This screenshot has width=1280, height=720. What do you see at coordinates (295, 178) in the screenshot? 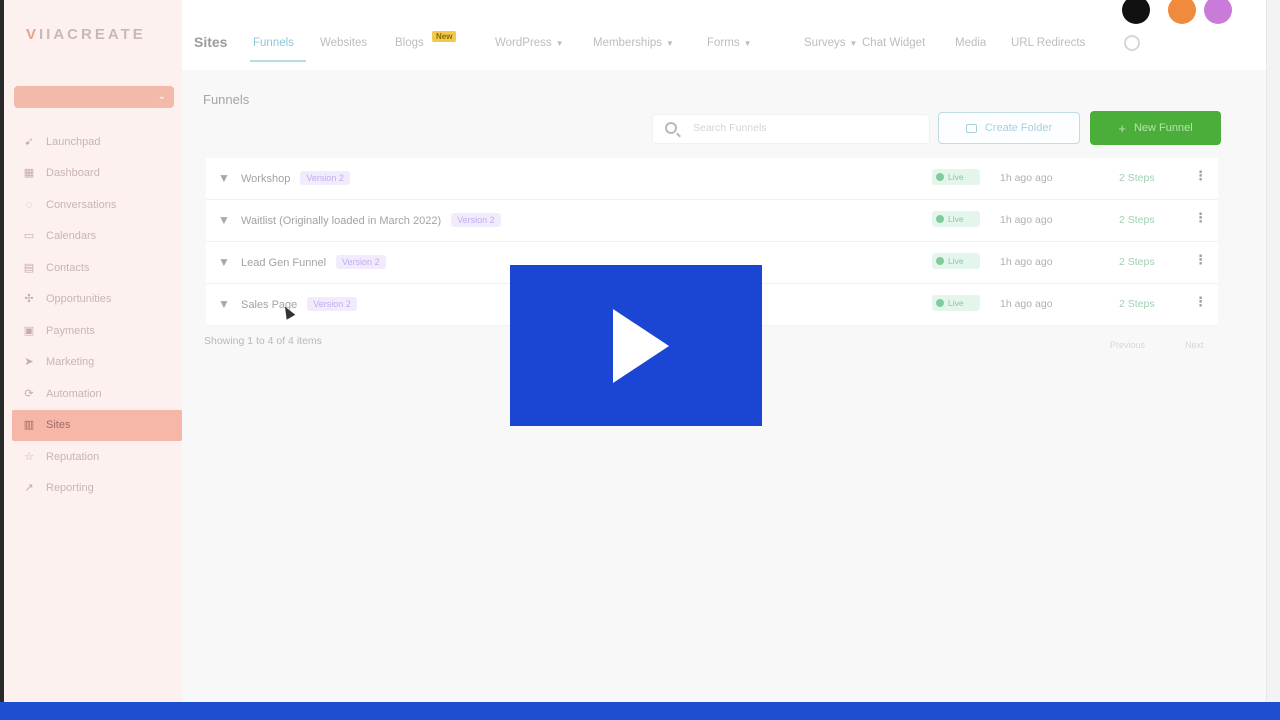
I see `funnel-name-cell: Workshop Version 2` at bounding box center [295, 178].